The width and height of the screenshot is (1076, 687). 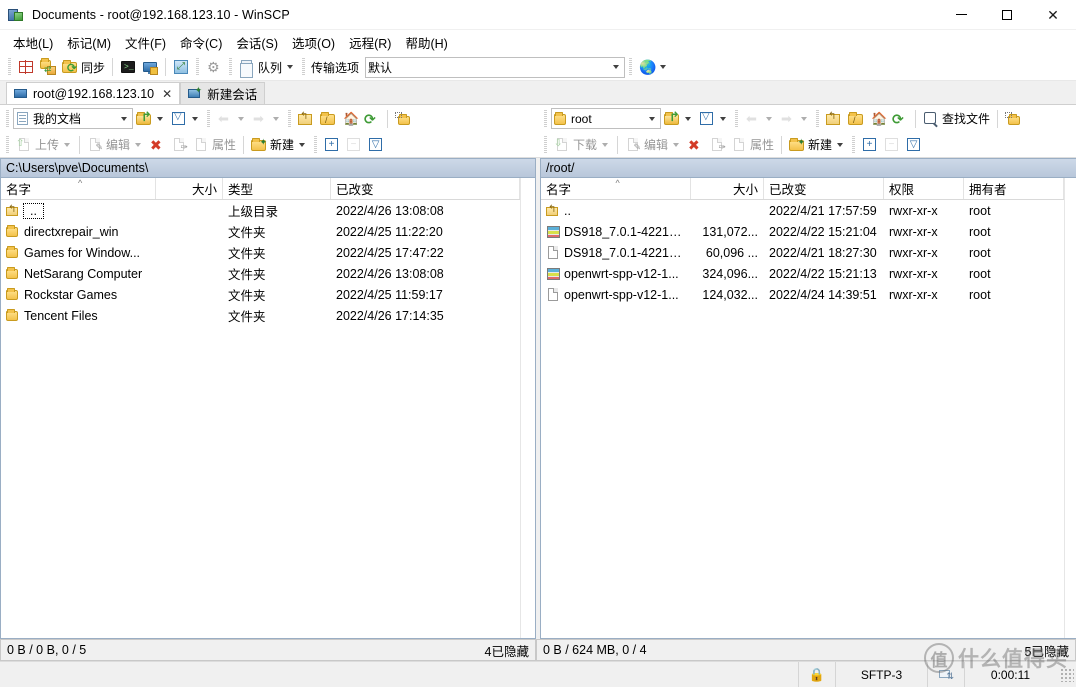 I want to click on local-edit-button: ✎ 编辑, so click(x=115, y=144).